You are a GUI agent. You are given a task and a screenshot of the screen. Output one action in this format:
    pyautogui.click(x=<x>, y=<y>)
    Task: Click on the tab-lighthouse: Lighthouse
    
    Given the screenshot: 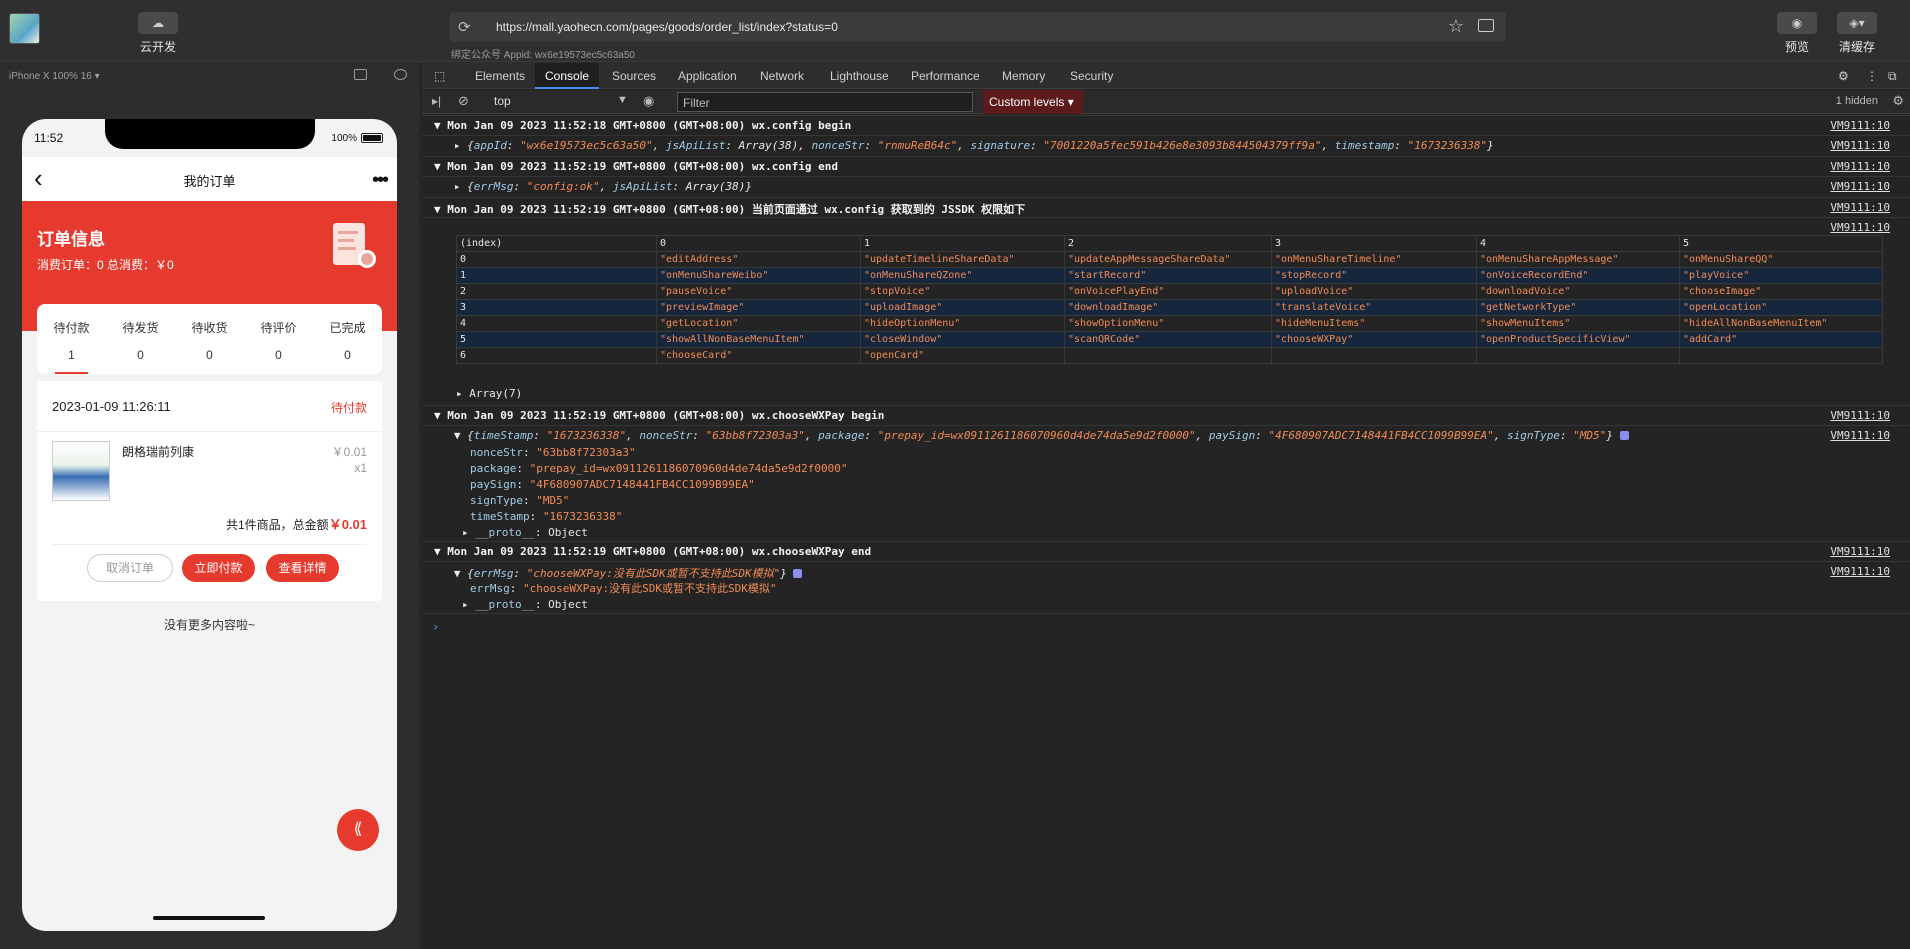 What is the action you would take?
    pyautogui.click(x=859, y=76)
    